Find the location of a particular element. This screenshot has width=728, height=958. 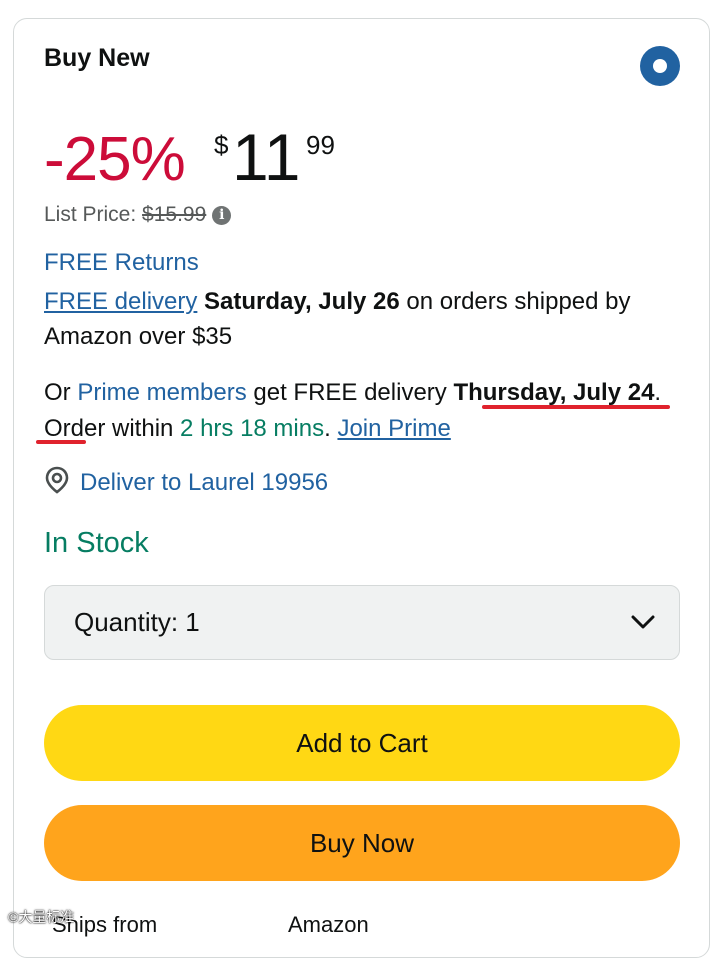

quantity-label: Quantity: is located at coordinates (126, 622).